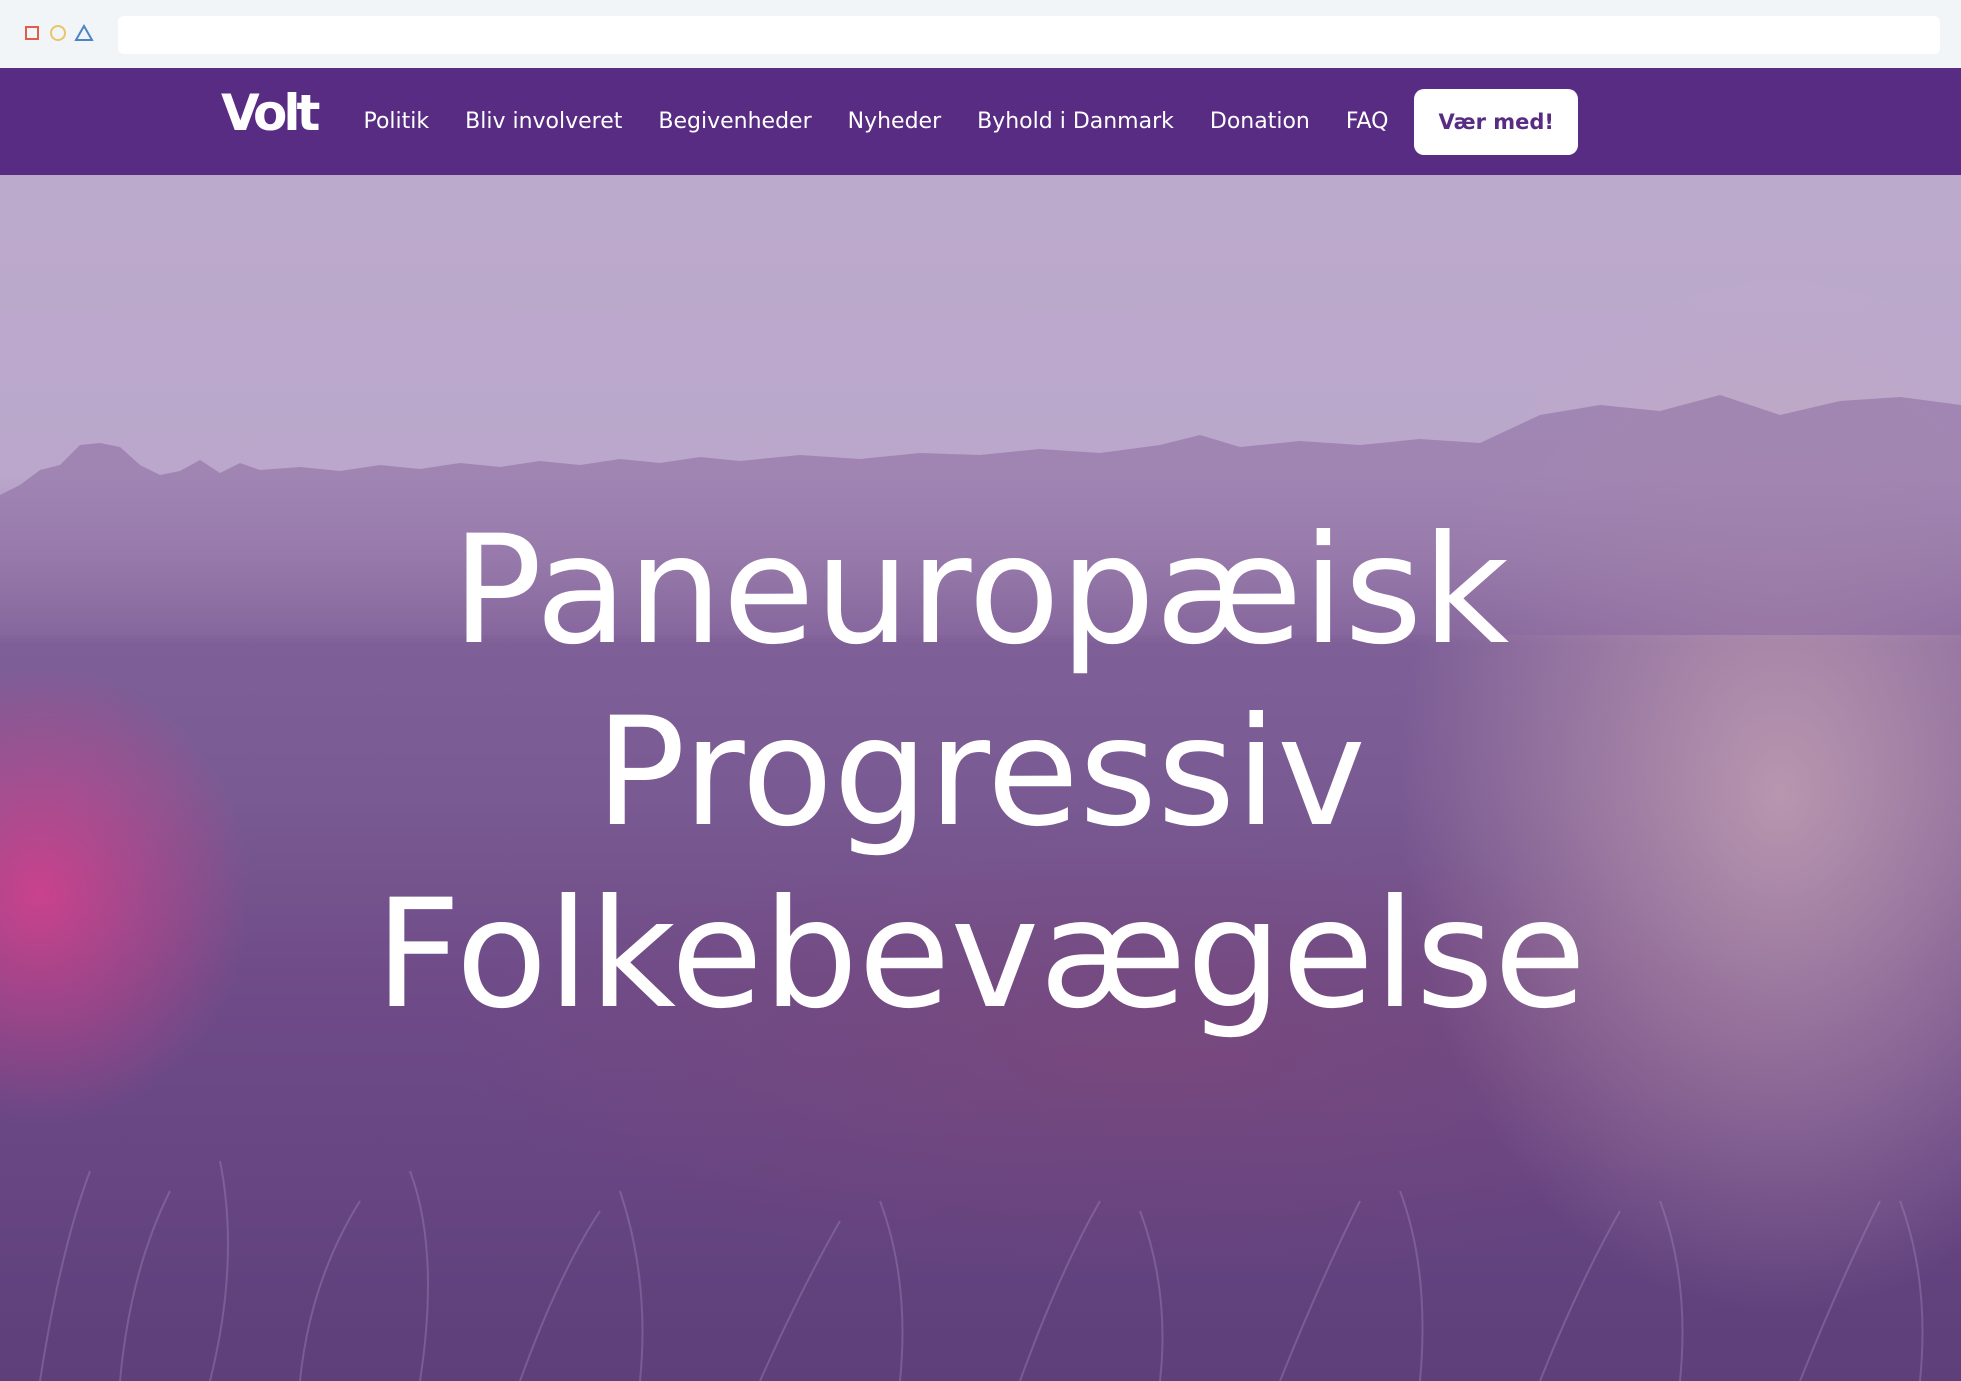  I want to click on maximize-triangle-icon, so click(84, 32).